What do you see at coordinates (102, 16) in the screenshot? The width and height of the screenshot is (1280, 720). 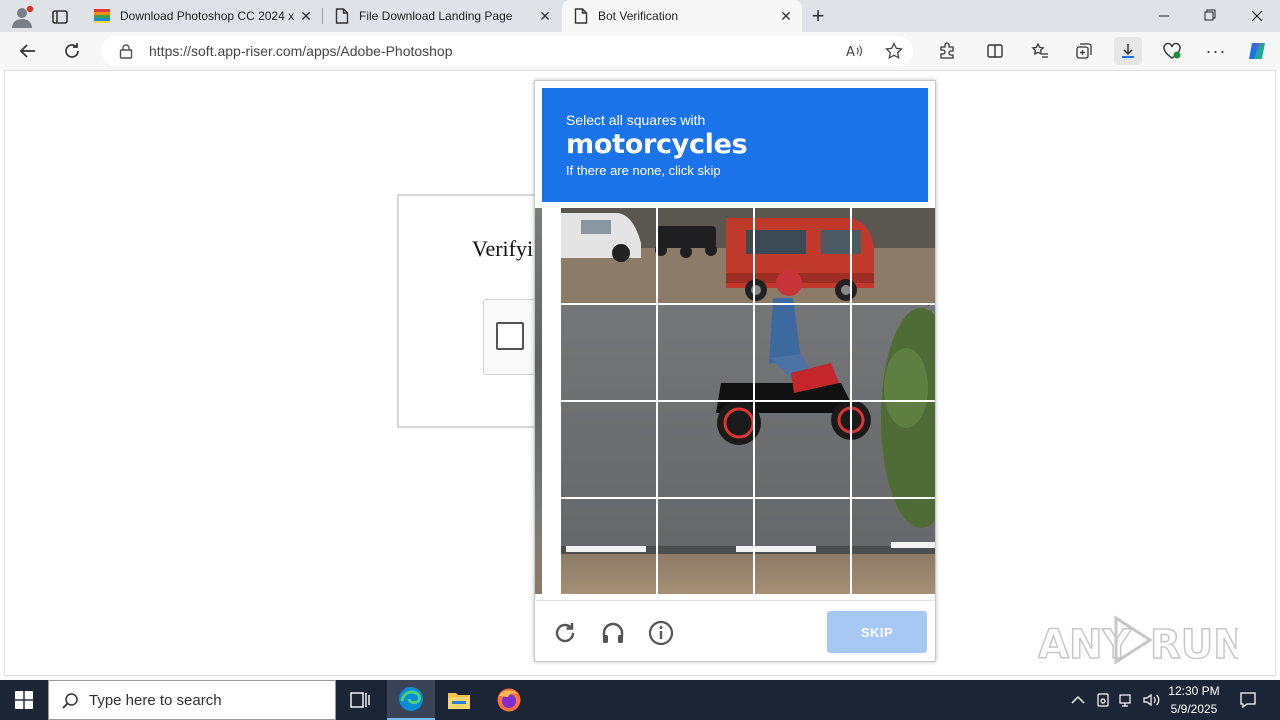 I see `colorful-flag-icon` at bounding box center [102, 16].